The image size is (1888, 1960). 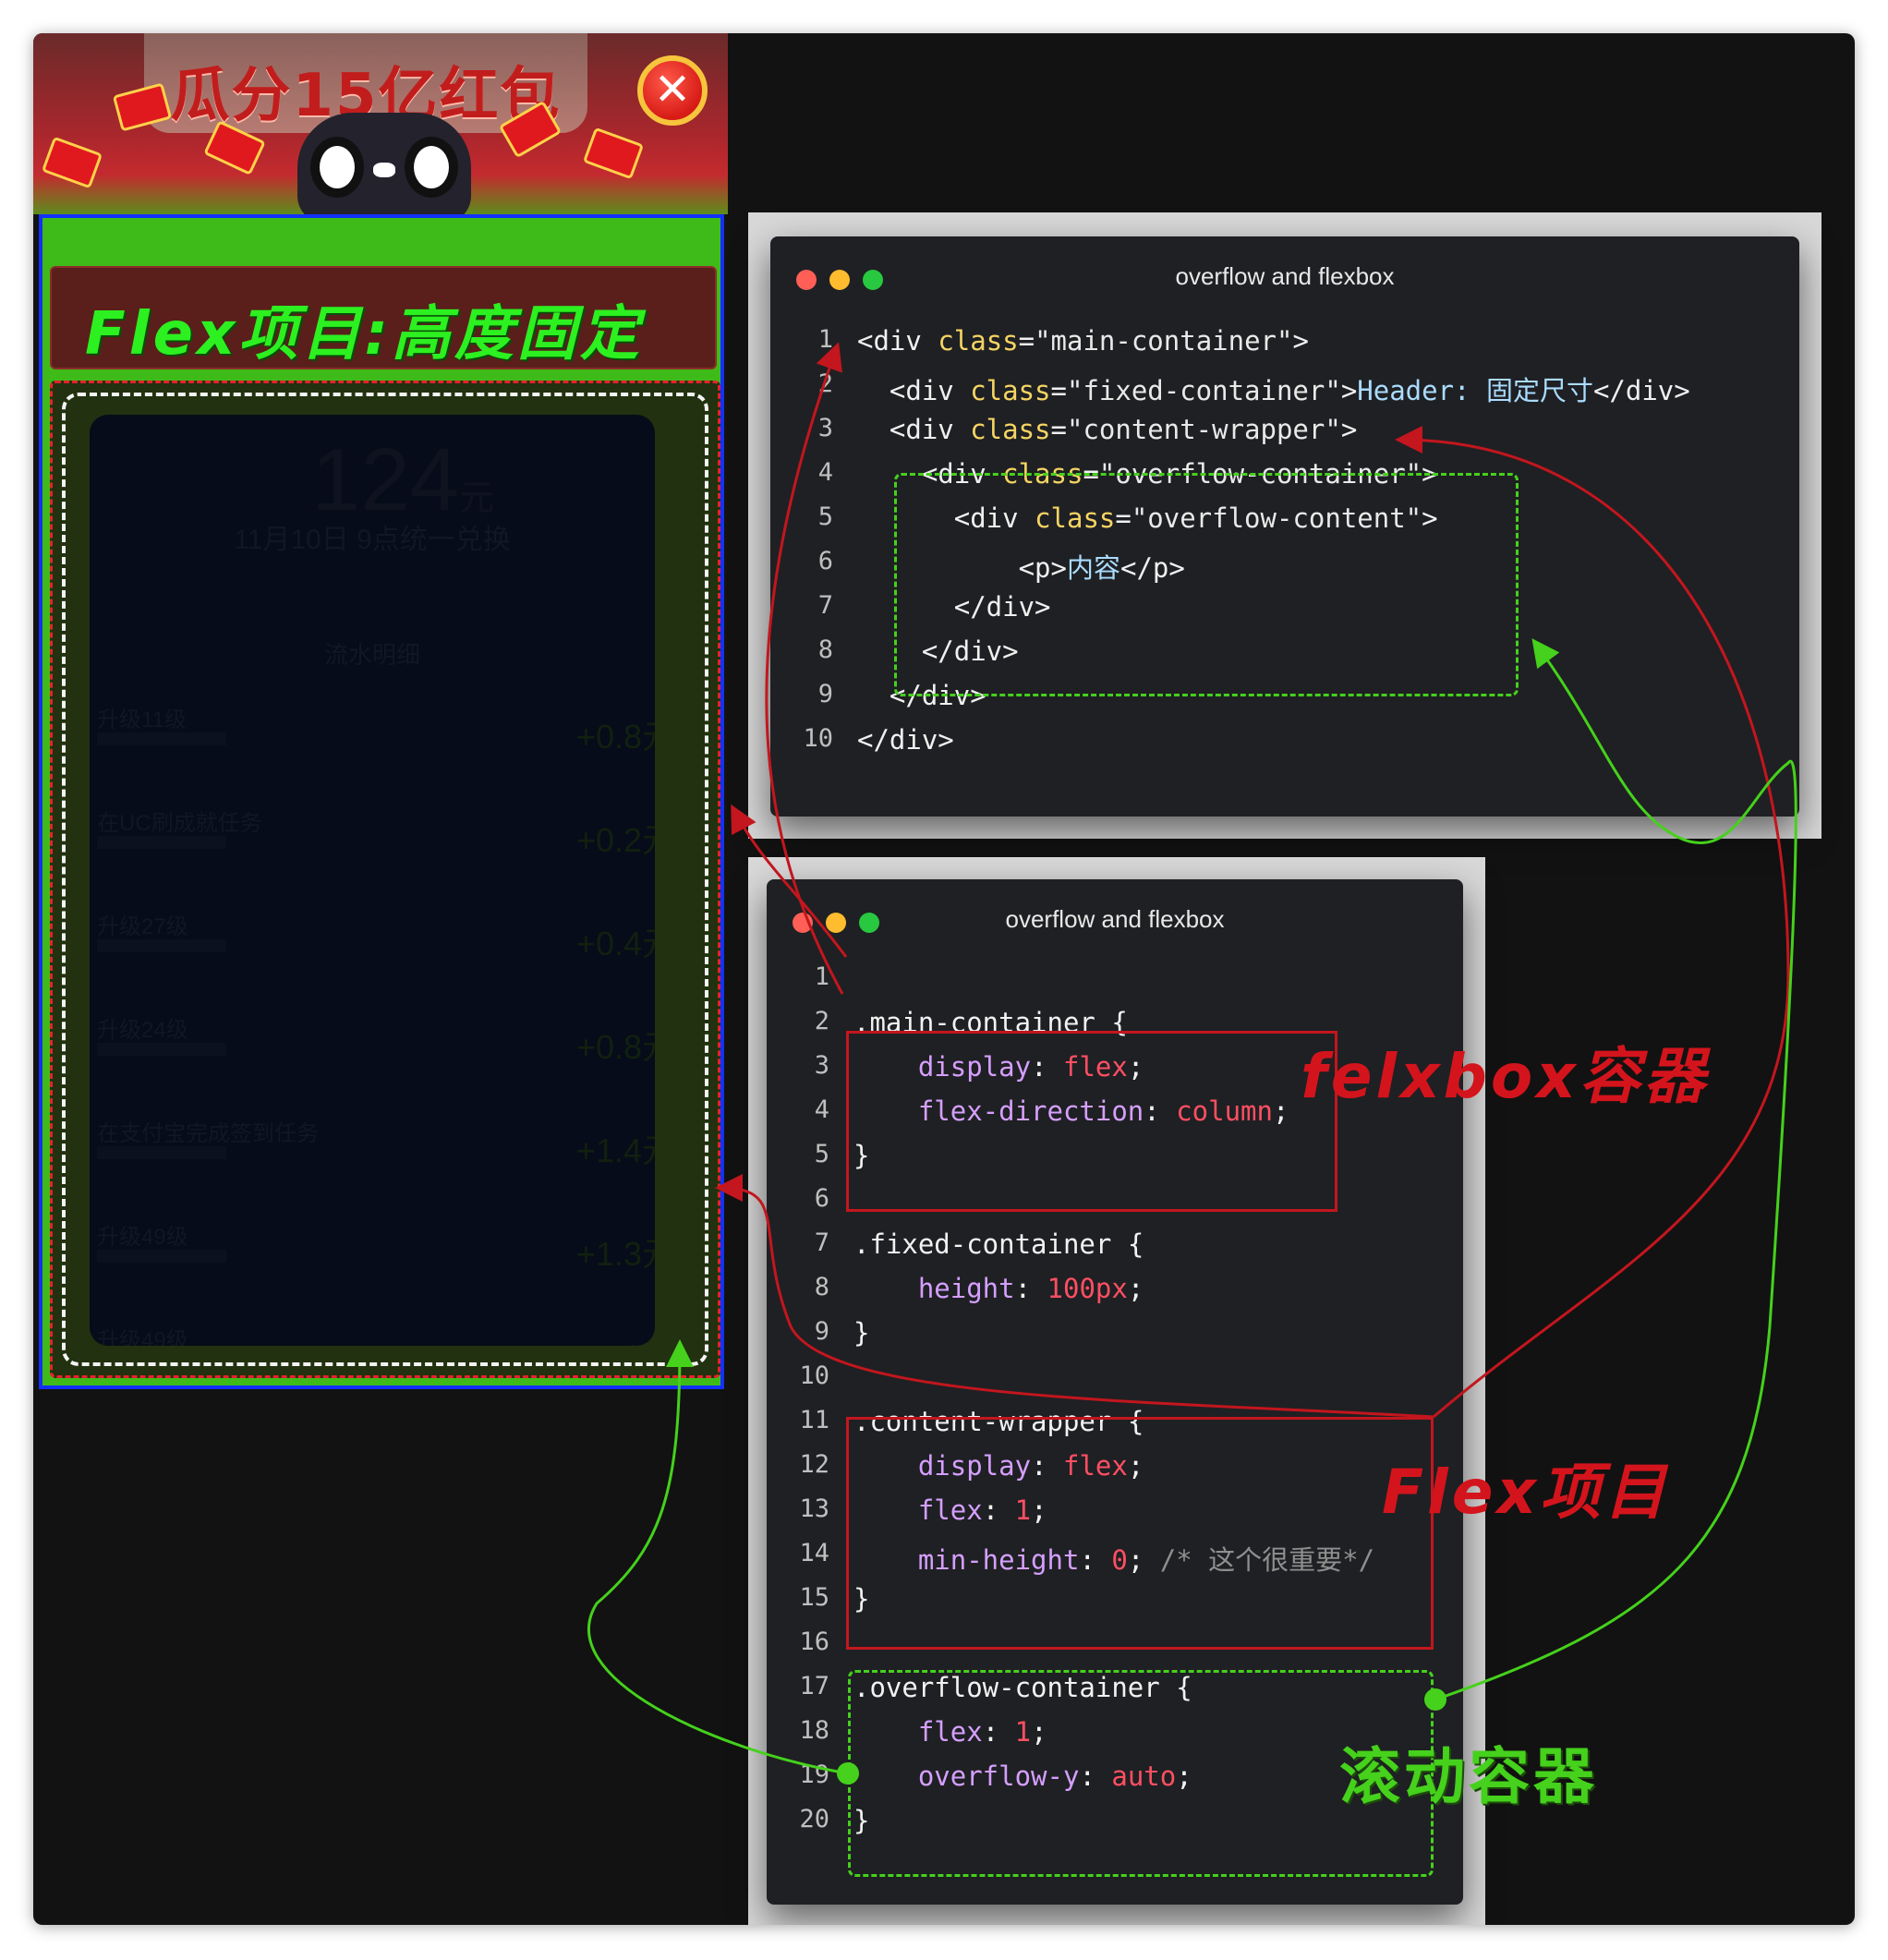 What do you see at coordinates (718, 1557) in the screenshot?
I see `arrow-overflow-phone` at bounding box center [718, 1557].